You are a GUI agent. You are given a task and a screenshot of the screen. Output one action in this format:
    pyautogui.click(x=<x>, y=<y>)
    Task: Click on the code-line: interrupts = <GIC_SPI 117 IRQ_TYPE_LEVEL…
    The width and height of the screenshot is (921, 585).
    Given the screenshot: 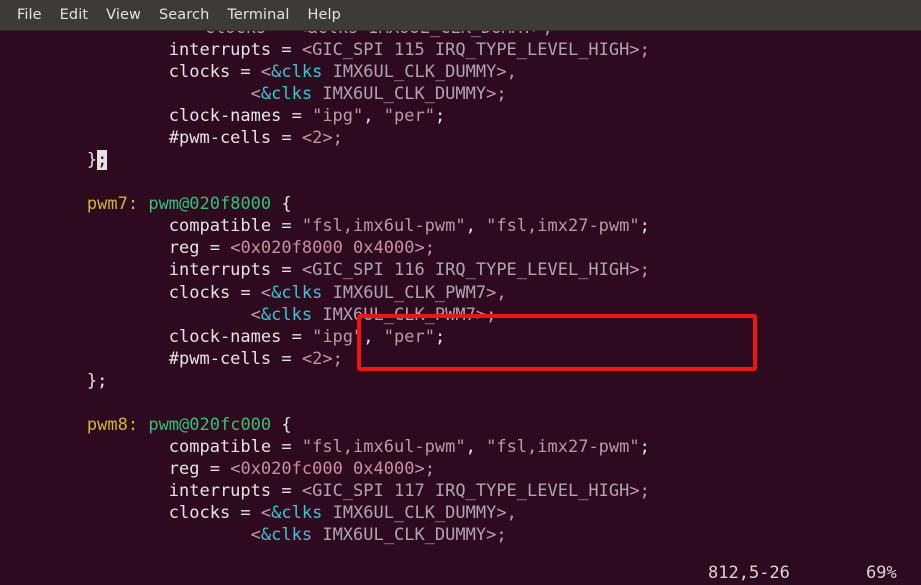 What is the action you would take?
    pyautogui.click(x=460, y=491)
    